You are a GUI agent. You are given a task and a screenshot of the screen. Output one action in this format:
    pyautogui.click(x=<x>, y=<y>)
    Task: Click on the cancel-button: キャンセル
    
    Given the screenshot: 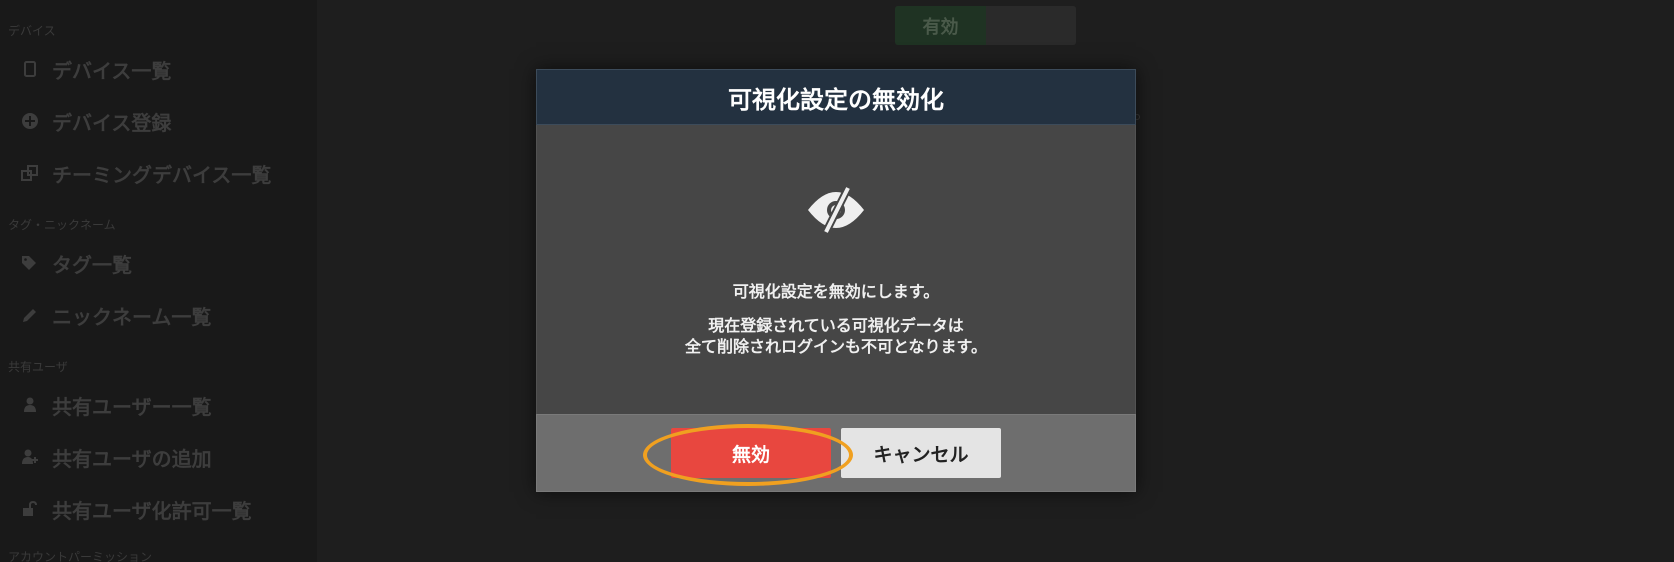 What is the action you would take?
    pyautogui.click(x=921, y=453)
    